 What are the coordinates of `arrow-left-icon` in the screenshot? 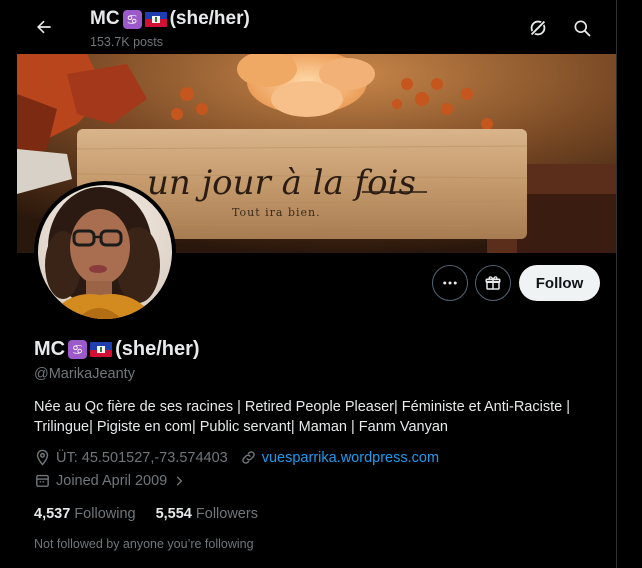 It's located at (44, 27).